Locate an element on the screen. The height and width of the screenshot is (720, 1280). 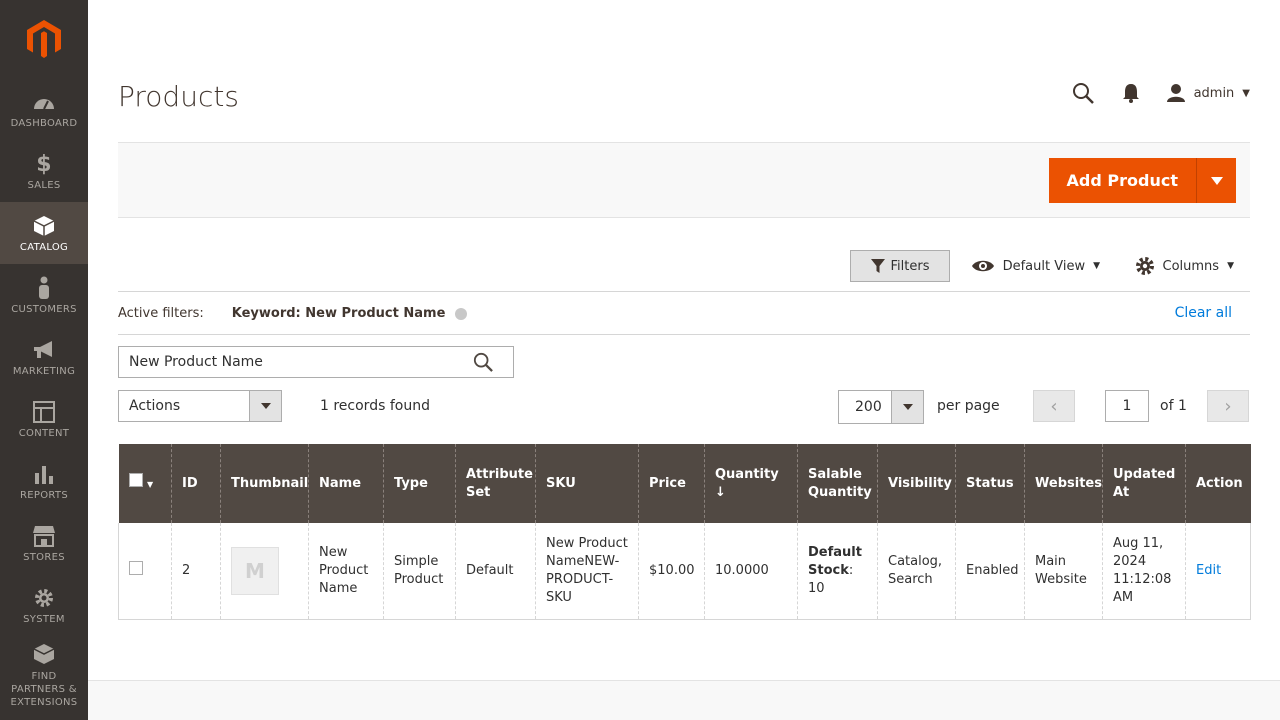
dashboard-icon is located at coordinates (44, 102).